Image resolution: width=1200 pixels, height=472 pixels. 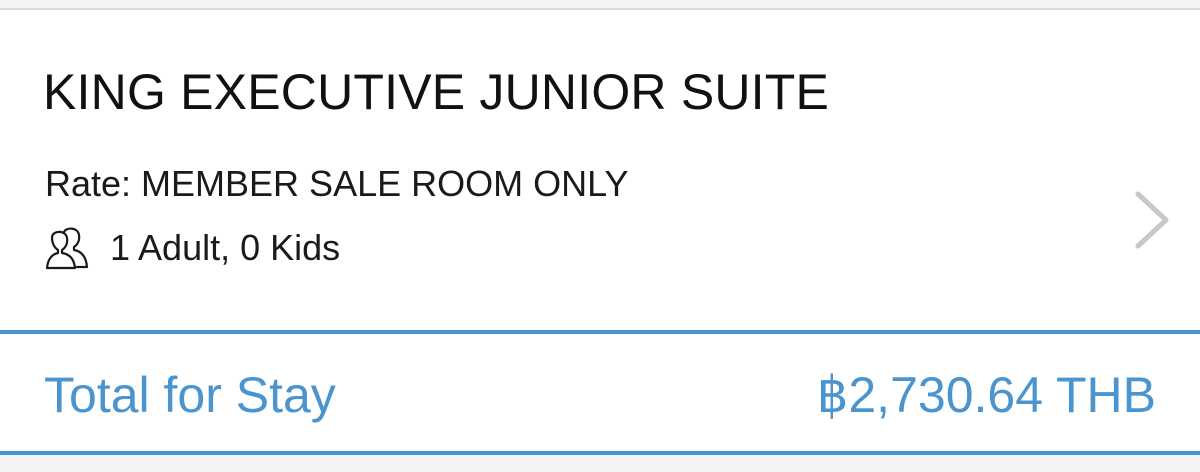 I want to click on top-strip, so click(x=600, y=4).